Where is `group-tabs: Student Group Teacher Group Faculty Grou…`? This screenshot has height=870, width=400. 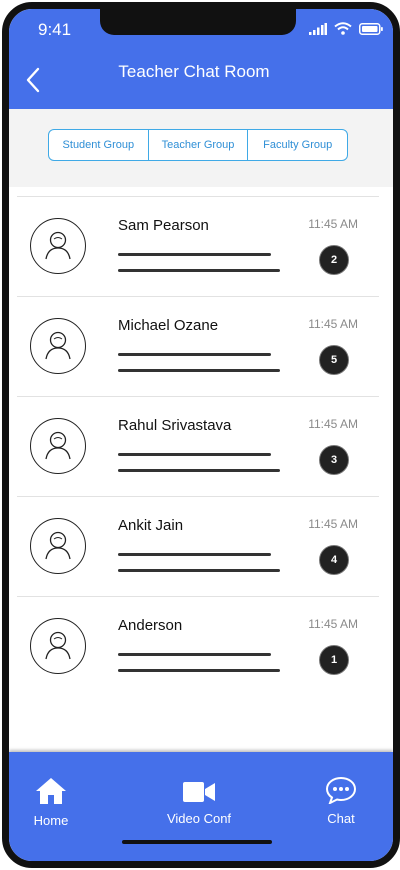
group-tabs: Student Group Teacher Group Faculty Grou… is located at coordinates (198, 145).